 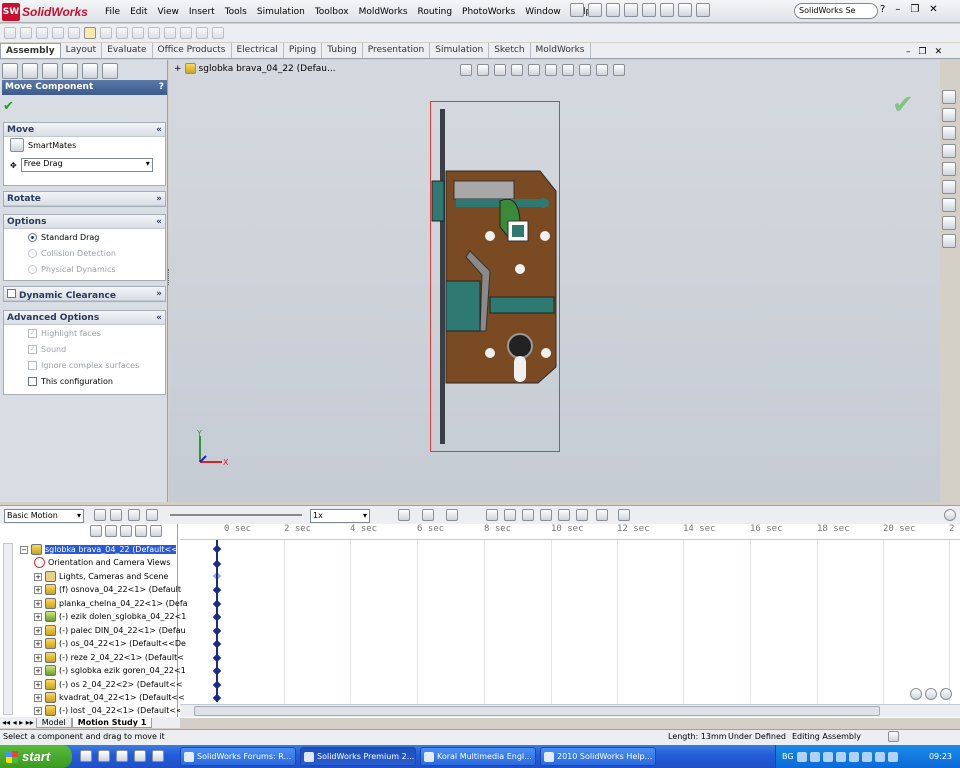 What do you see at coordinates (595, 10) in the screenshot?
I see `open-folder-icon` at bounding box center [595, 10].